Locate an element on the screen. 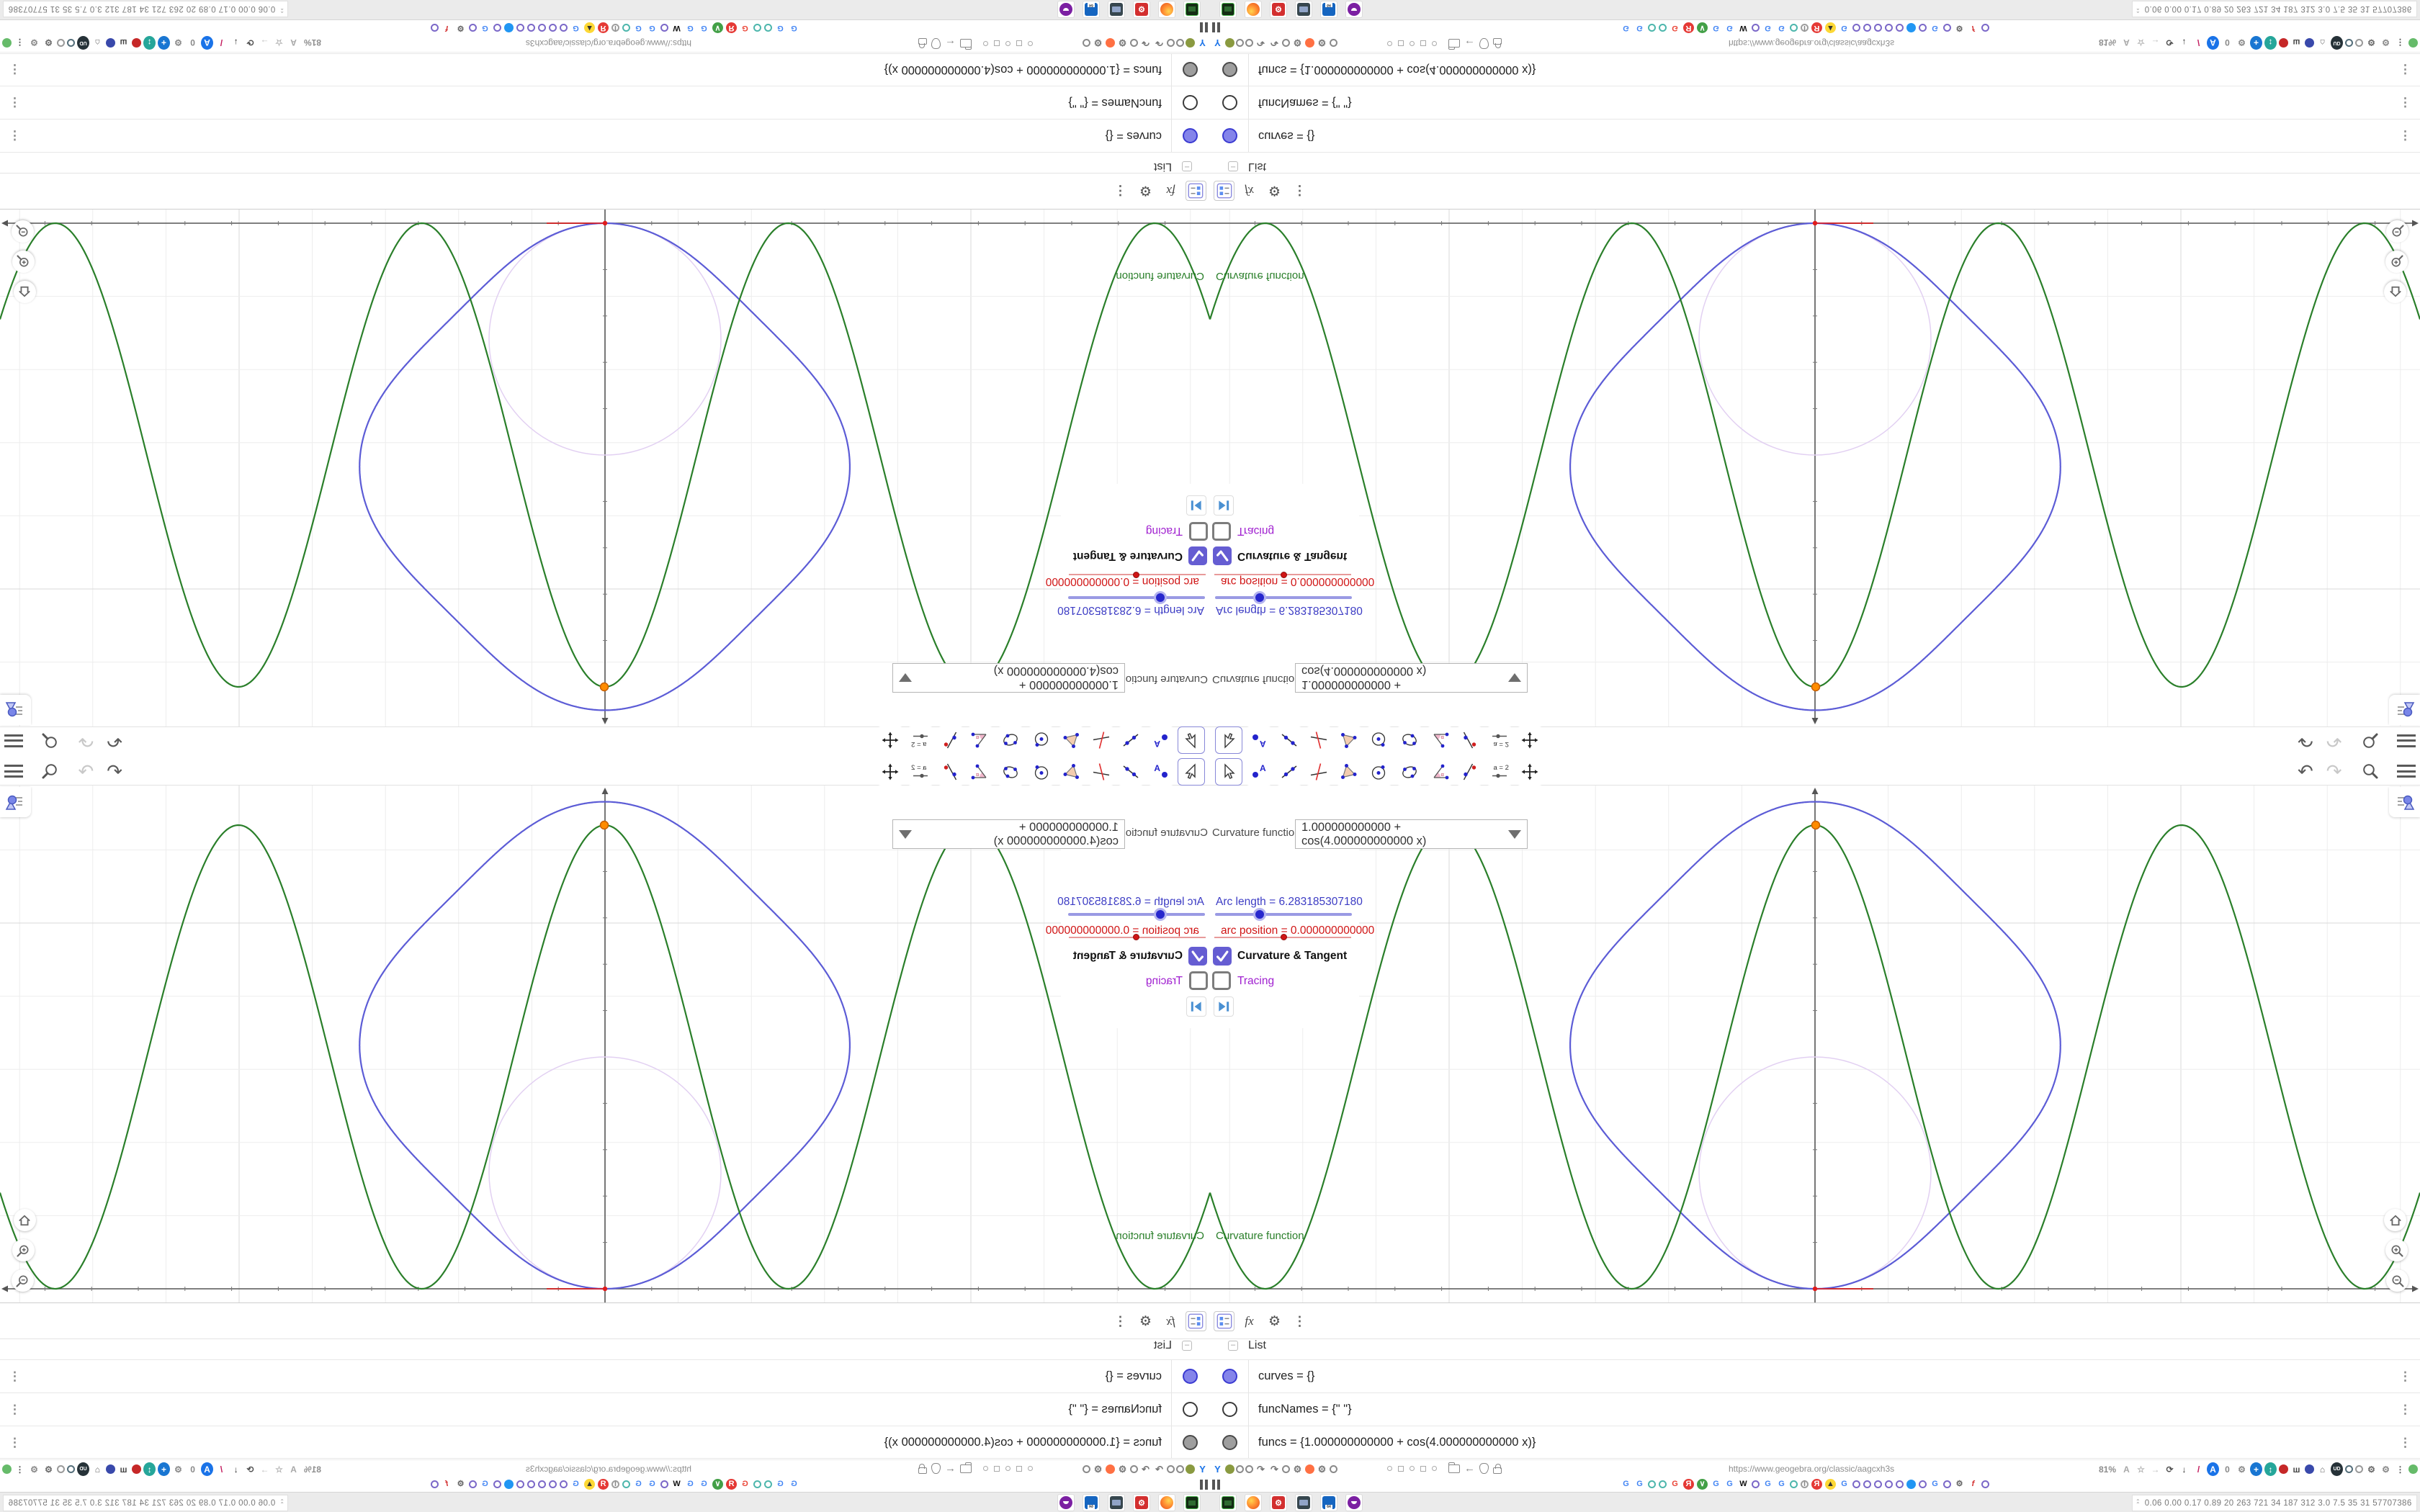 This screenshot has width=2420, height=1512. algebra-tree-view-button is located at coordinates (1196, 1321).